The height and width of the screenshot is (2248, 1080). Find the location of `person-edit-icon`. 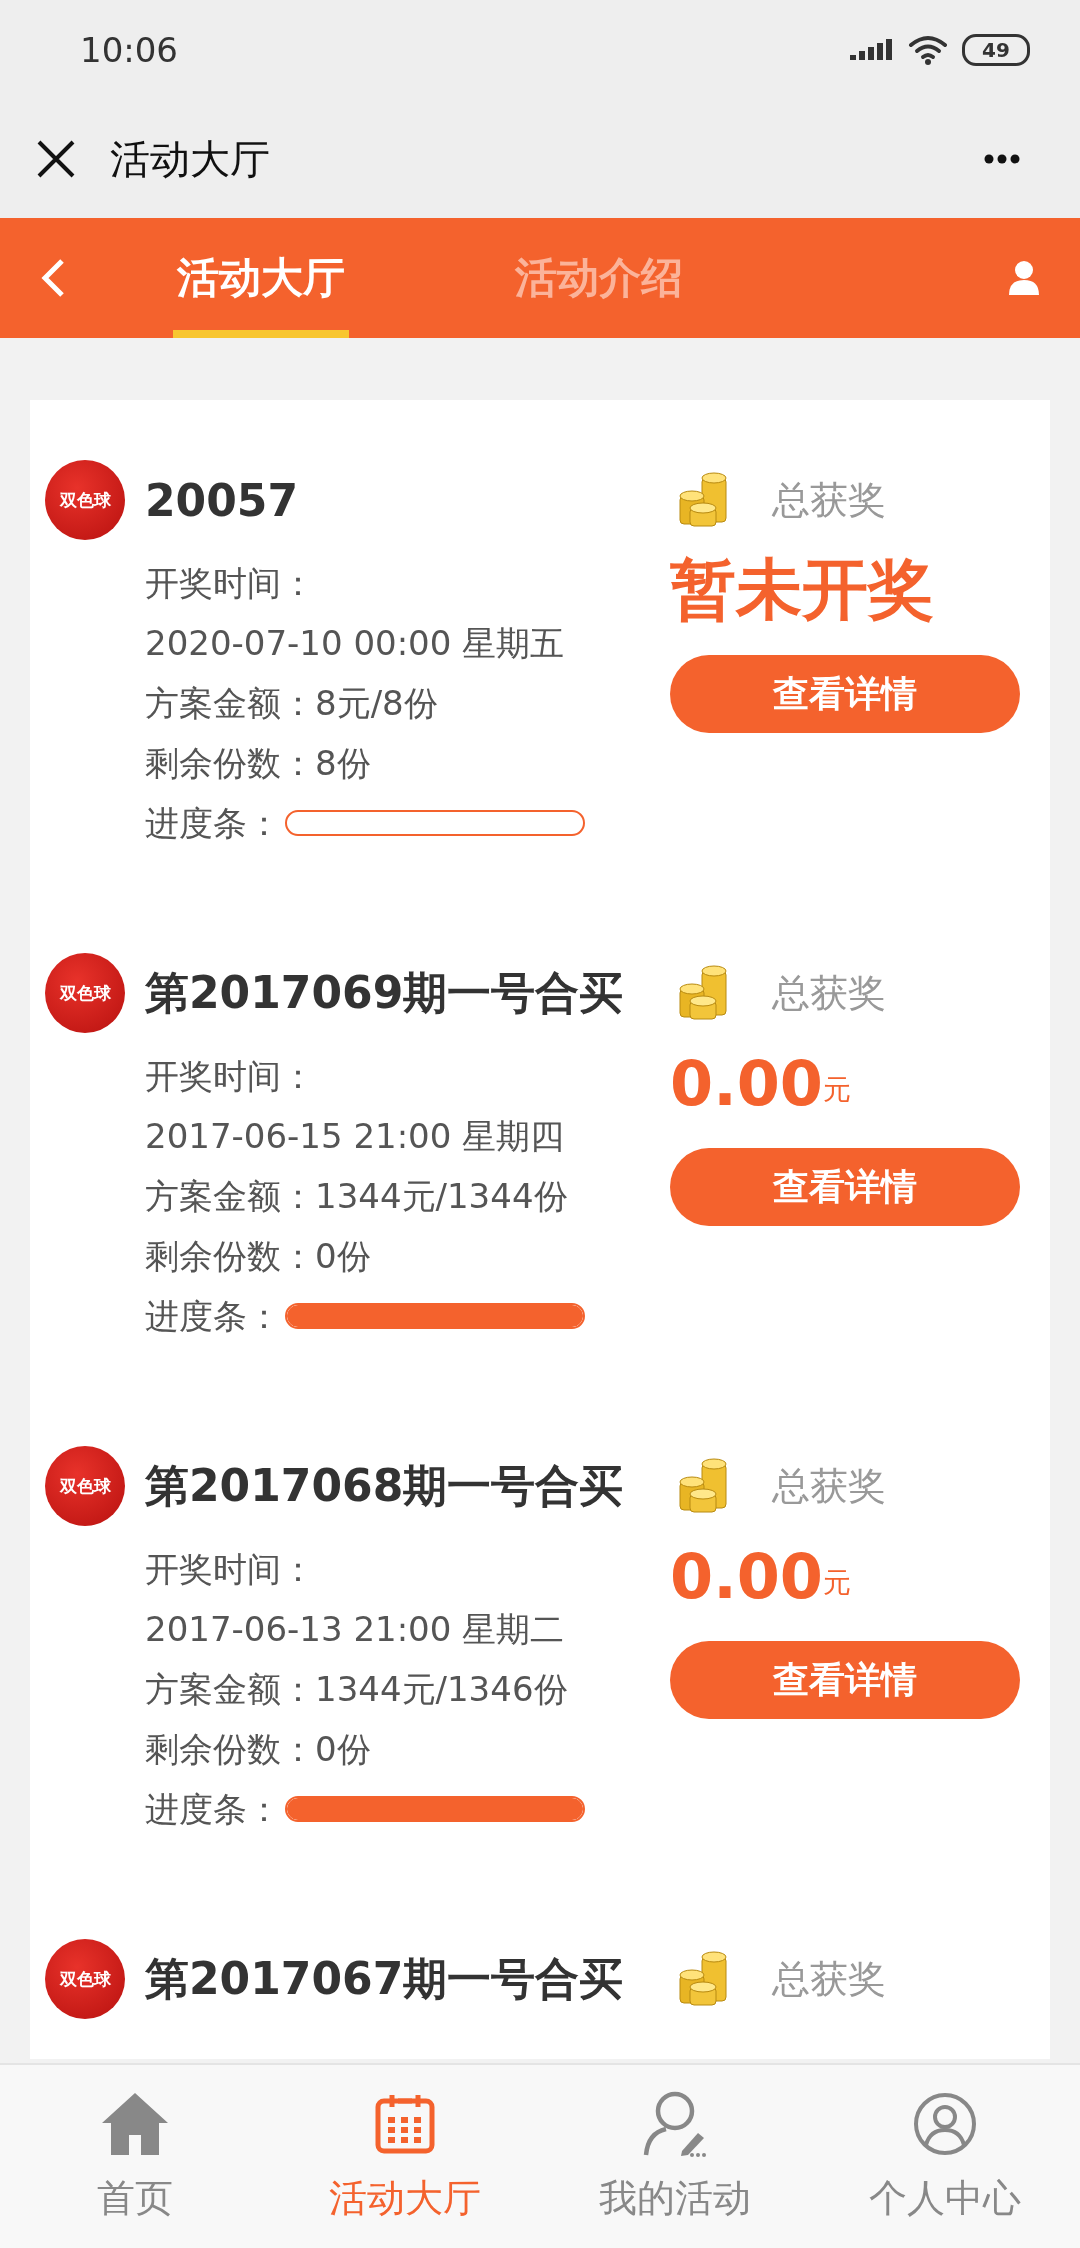

person-edit-icon is located at coordinates (675, 2124).